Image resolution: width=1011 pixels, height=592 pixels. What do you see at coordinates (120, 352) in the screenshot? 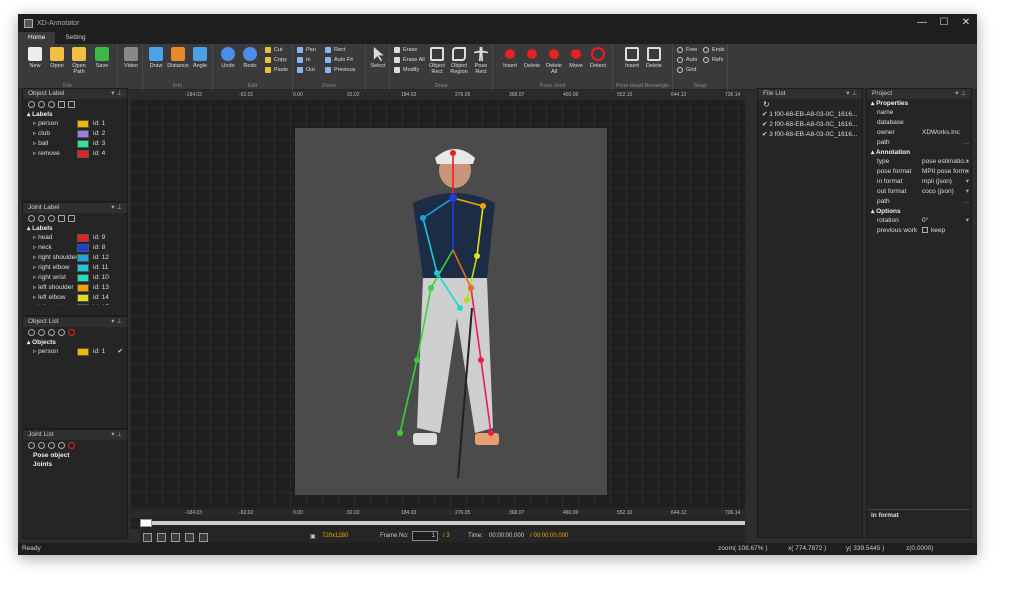
I see `visible-checkbox: ✔` at bounding box center [120, 352].